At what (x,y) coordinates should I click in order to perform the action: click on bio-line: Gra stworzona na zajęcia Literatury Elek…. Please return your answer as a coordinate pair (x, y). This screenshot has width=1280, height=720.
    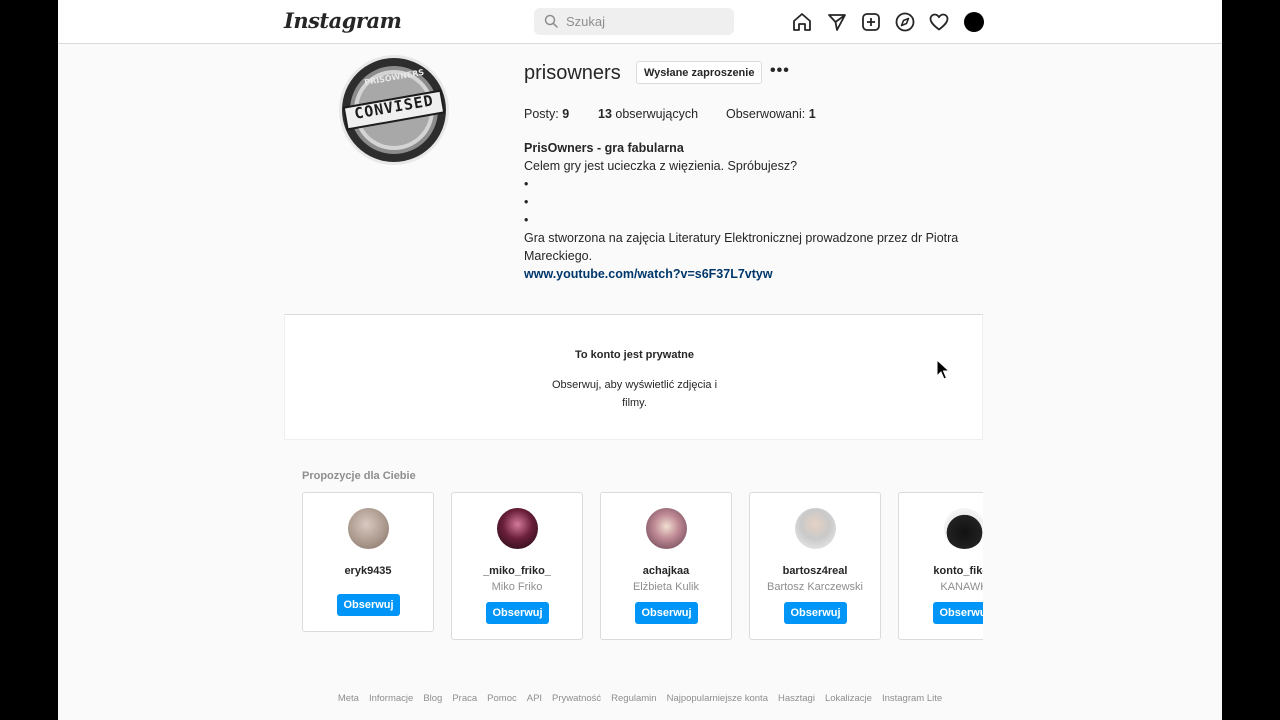
    Looking at the image, I should click on (741, 247).